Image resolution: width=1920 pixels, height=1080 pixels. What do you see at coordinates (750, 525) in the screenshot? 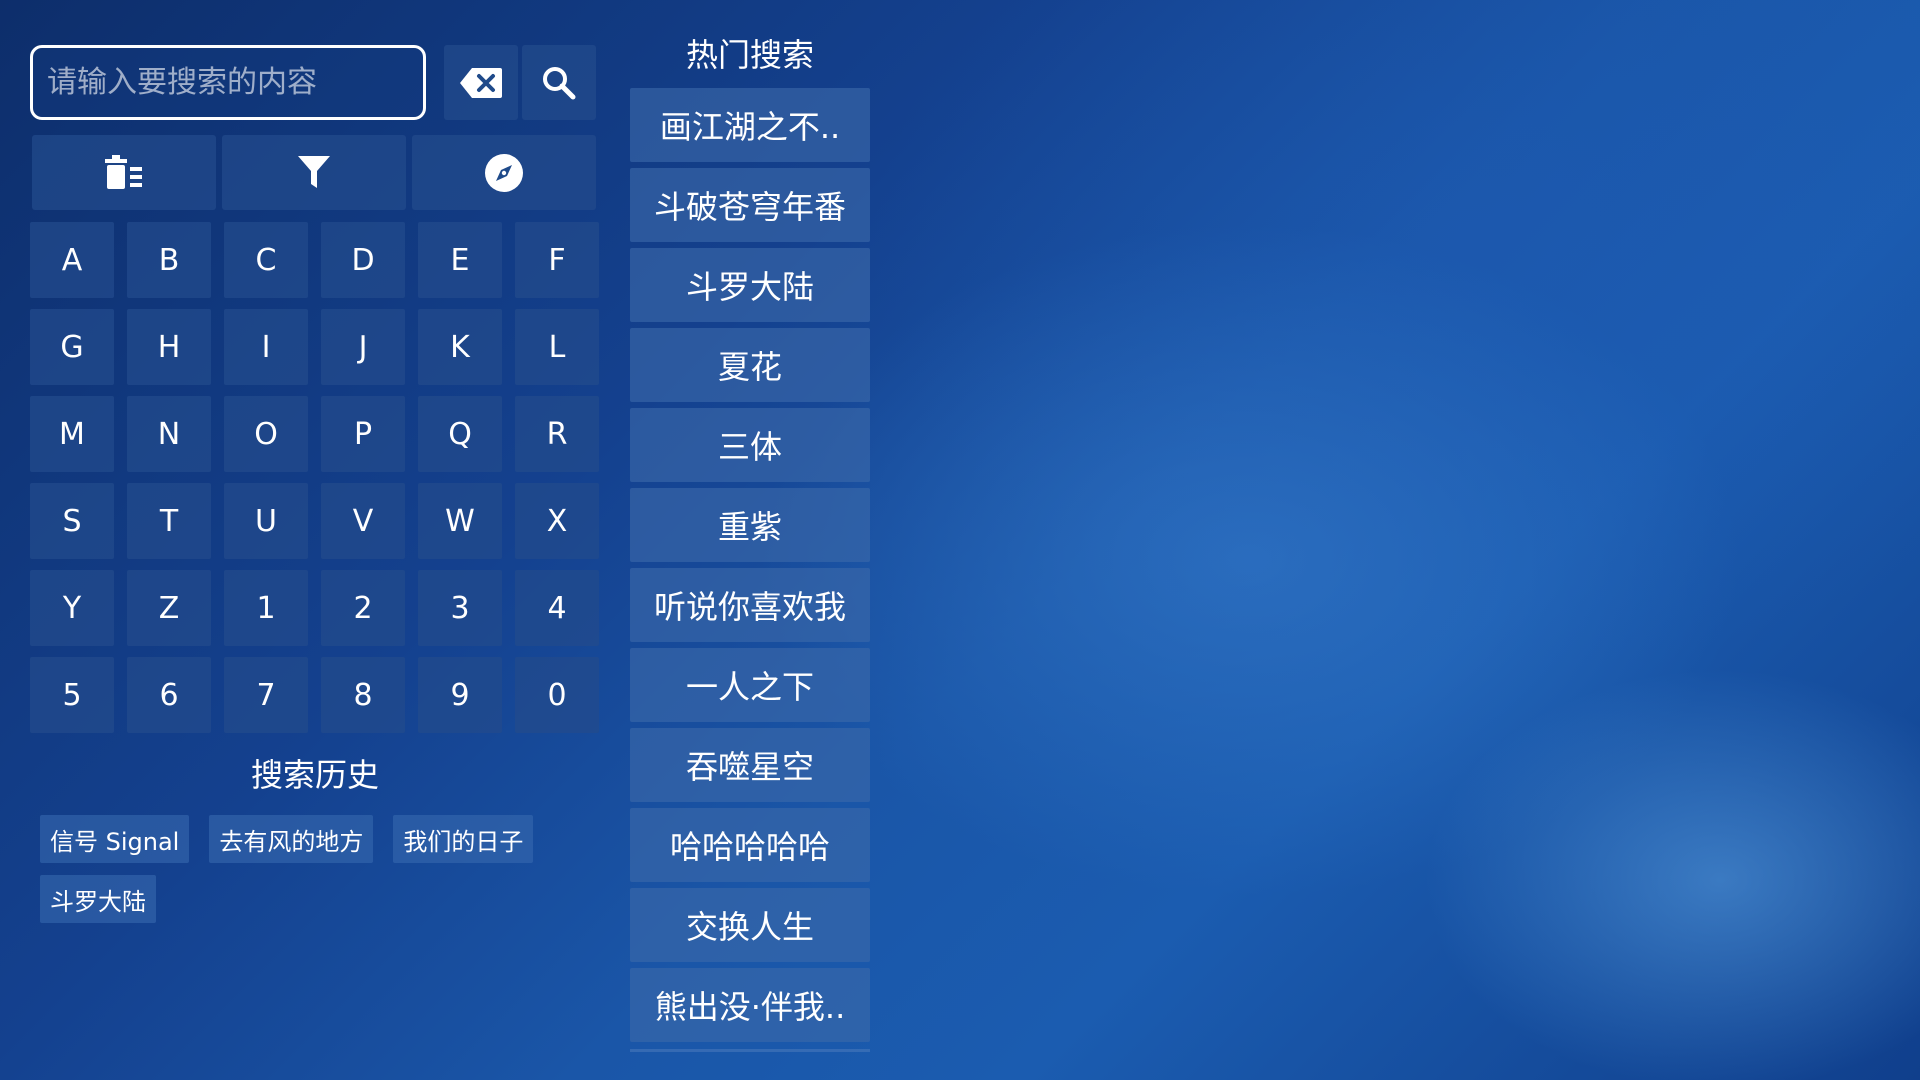
I see `hot-search-item: 重紫` at bounding box center [750, 525].